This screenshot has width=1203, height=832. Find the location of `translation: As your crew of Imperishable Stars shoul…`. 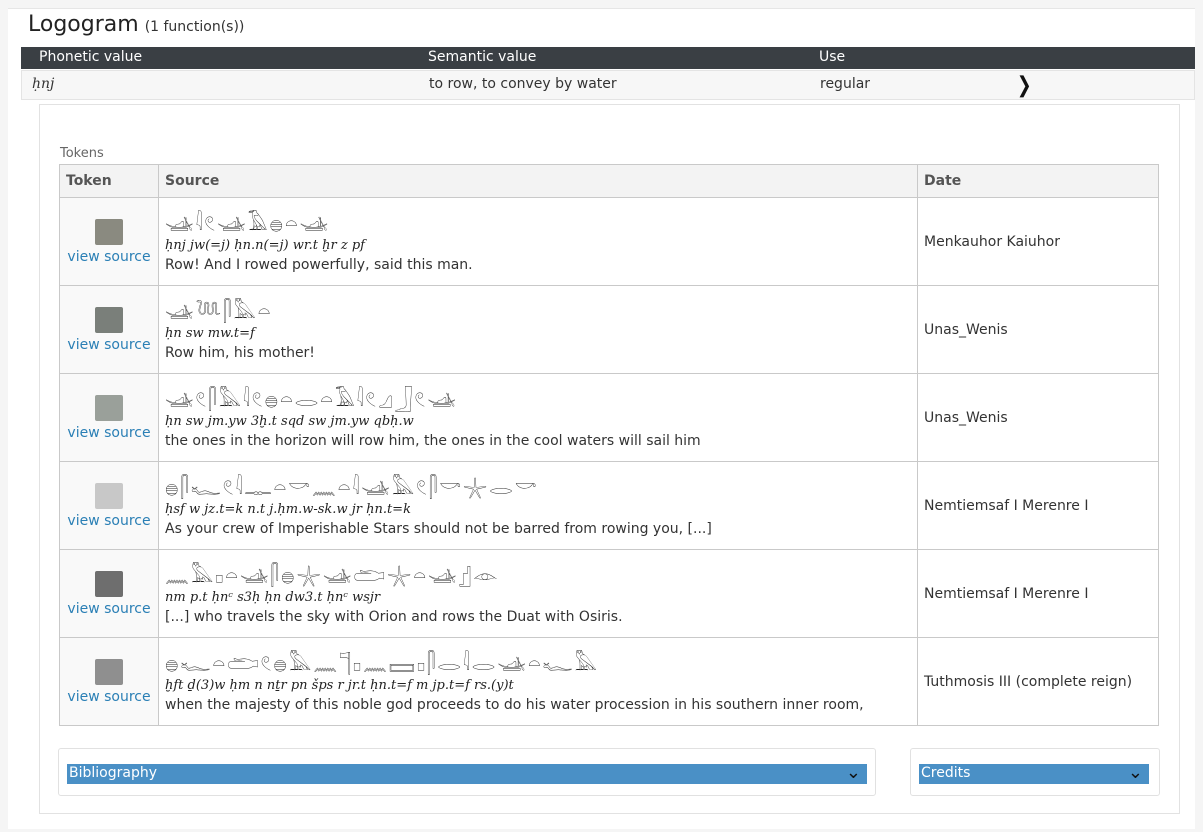

translation: As your crew of Imperishable Stars shoul… is located at coordinates (438, 529).